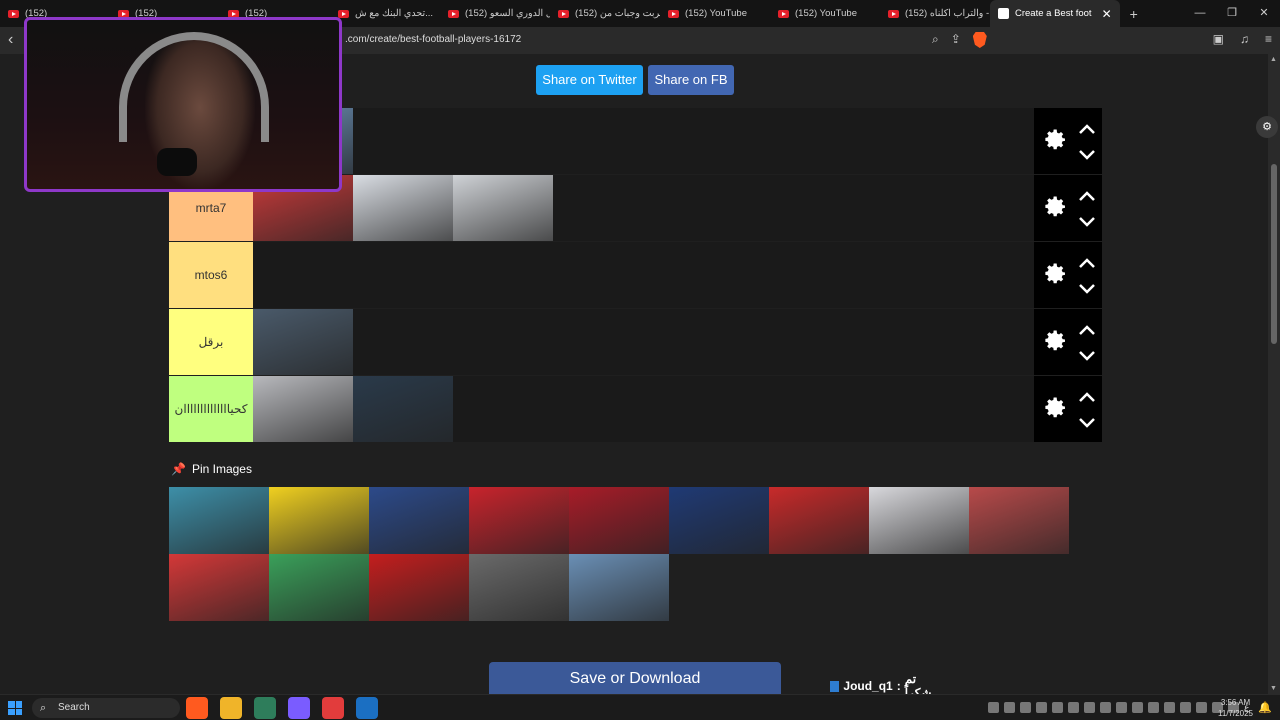  I want to click on windows-start-icon, so click(15, 708).